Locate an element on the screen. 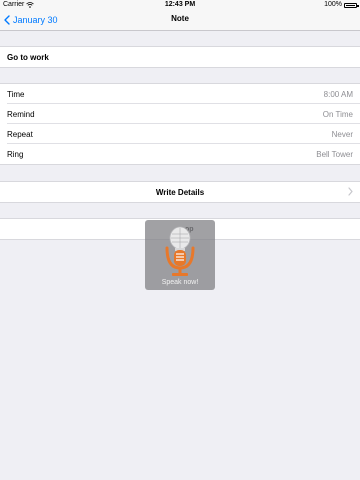 The height and width of the screenshot is (480, 360). write-details-label: Write Details is located at coordinates (180, 192).